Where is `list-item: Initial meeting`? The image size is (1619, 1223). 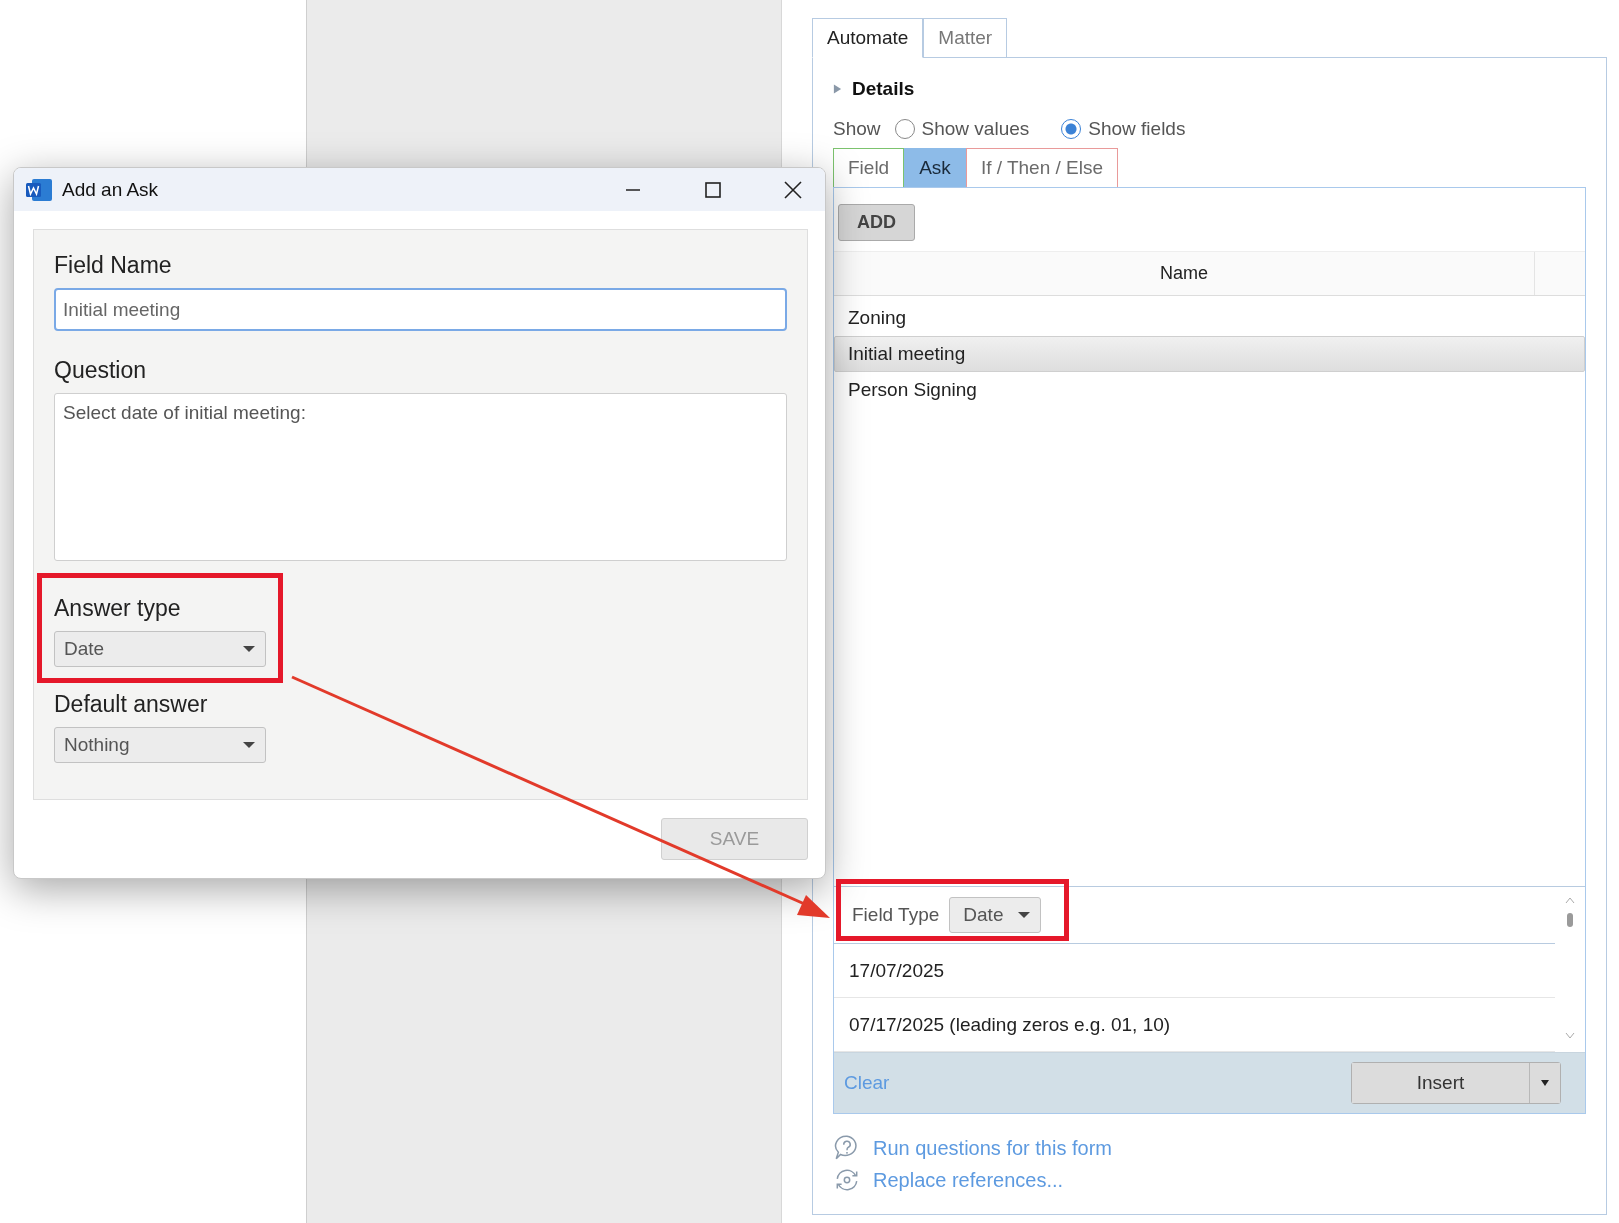
list-item: Initial meeting is located at coordinates (1209, 354).